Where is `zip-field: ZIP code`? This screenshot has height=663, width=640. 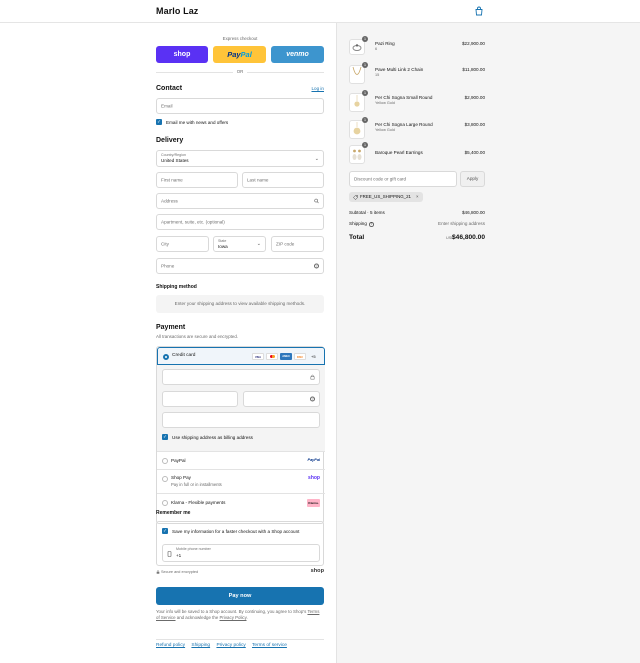
zip-field: ZIP code is located at coordinates (297, 244).